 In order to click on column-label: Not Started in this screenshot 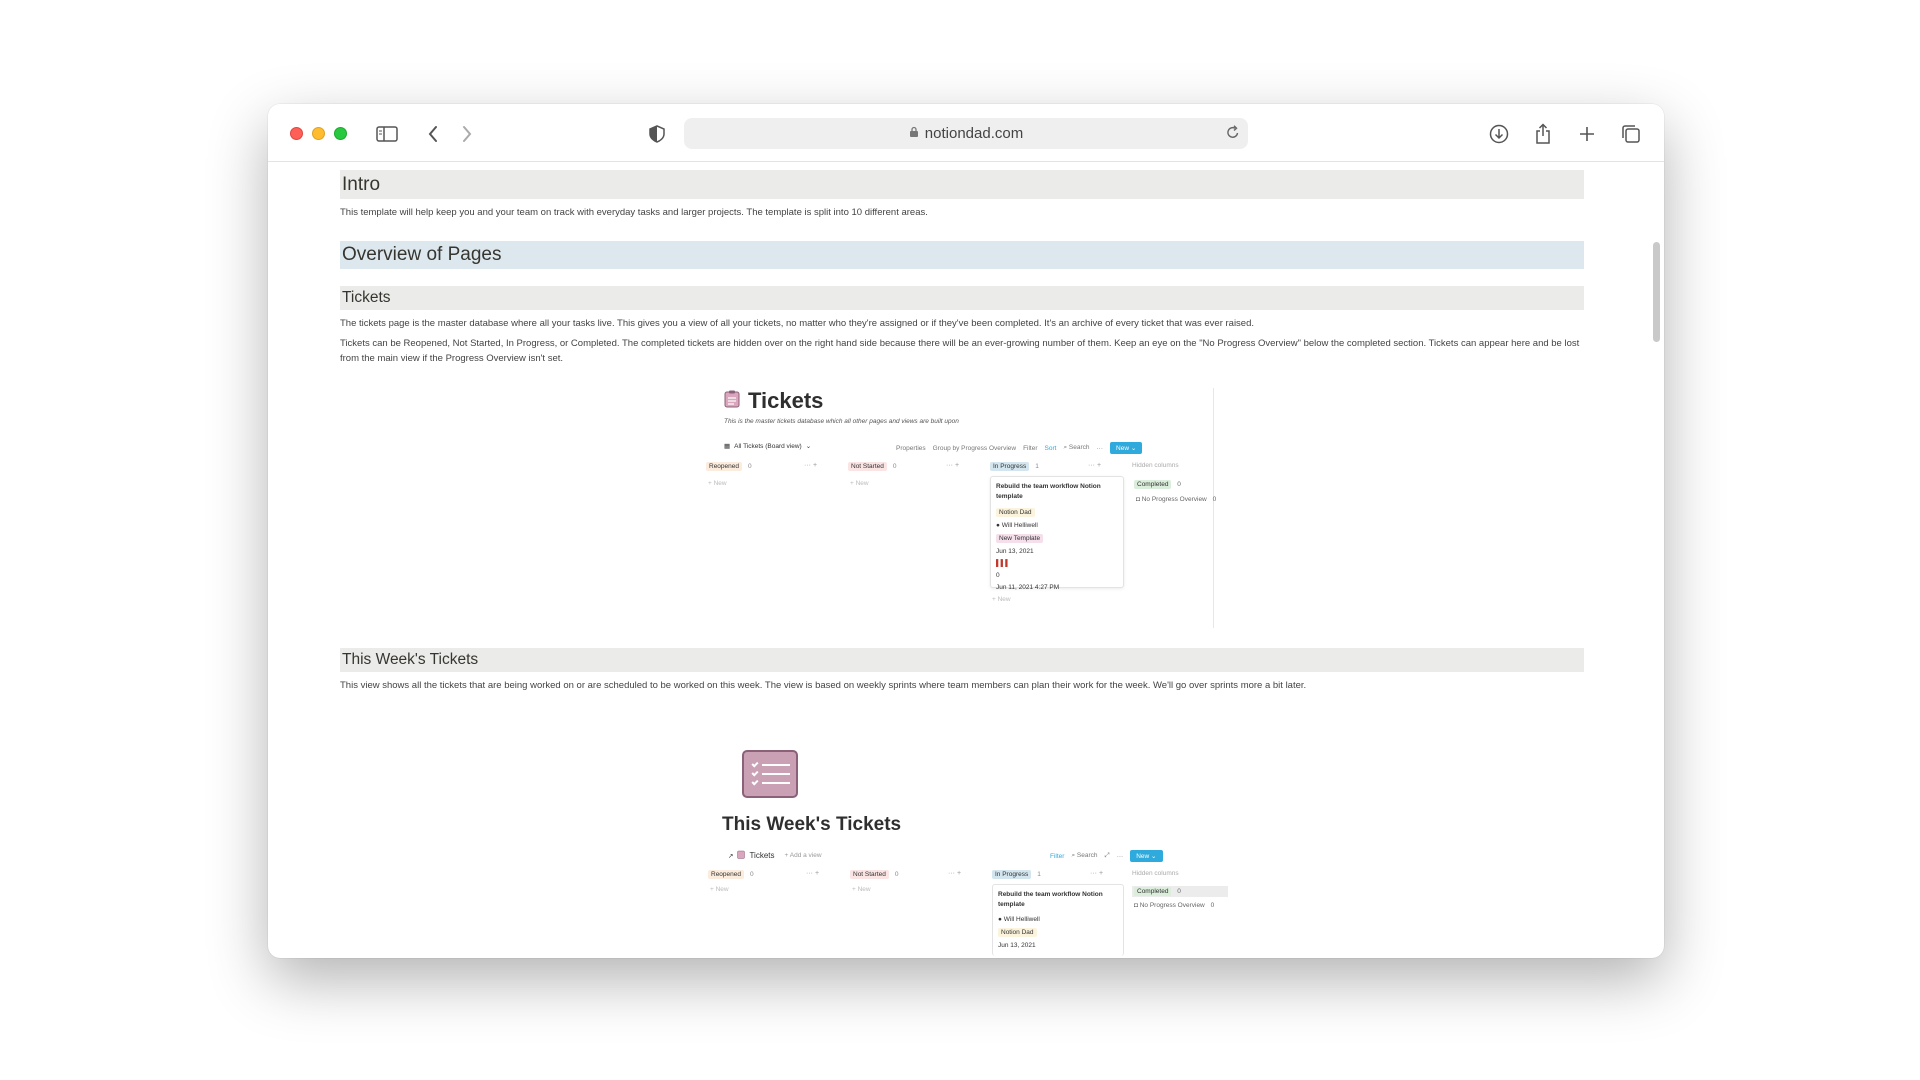, I will do `click(867, 466)`.